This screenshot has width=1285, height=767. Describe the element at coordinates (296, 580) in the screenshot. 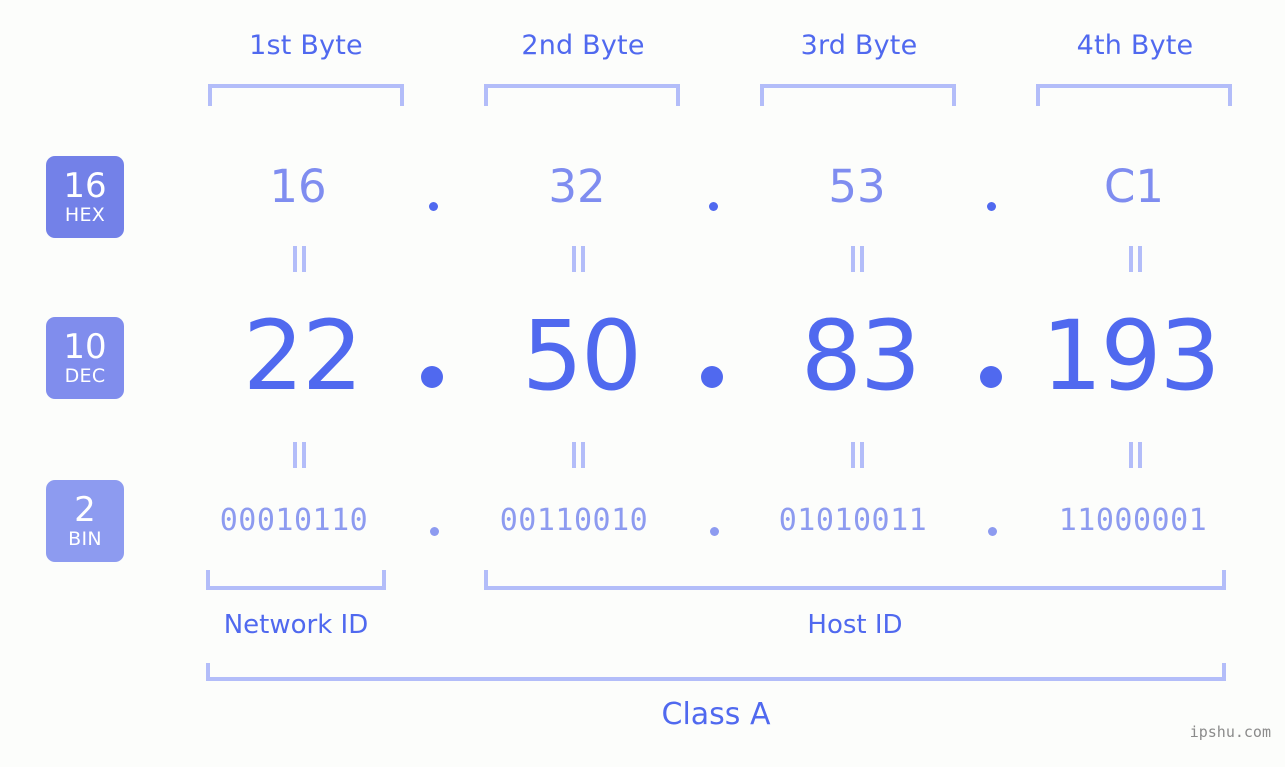

I see `network-id-bracket` at that location.